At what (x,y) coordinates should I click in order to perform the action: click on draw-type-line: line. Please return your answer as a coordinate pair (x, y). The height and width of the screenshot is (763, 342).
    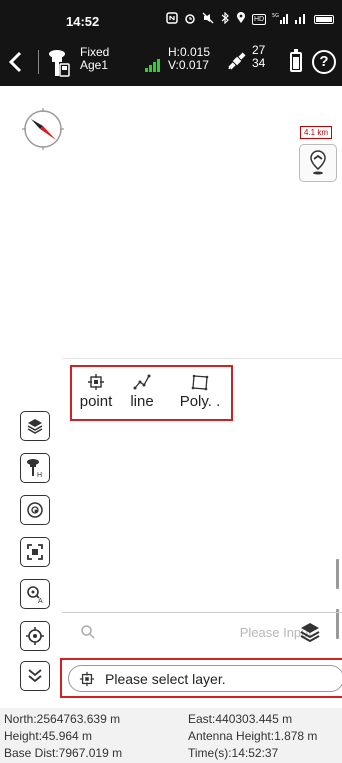
    Looking at the image, I should click on (142, 393).